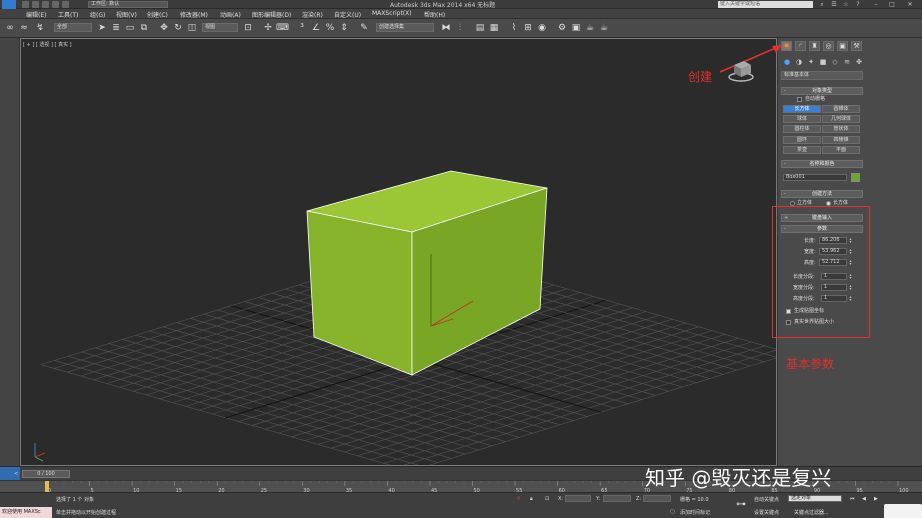  Describe the element at coordinates (617, 498) in the screenshot. I see `y-coord-field` at that location.